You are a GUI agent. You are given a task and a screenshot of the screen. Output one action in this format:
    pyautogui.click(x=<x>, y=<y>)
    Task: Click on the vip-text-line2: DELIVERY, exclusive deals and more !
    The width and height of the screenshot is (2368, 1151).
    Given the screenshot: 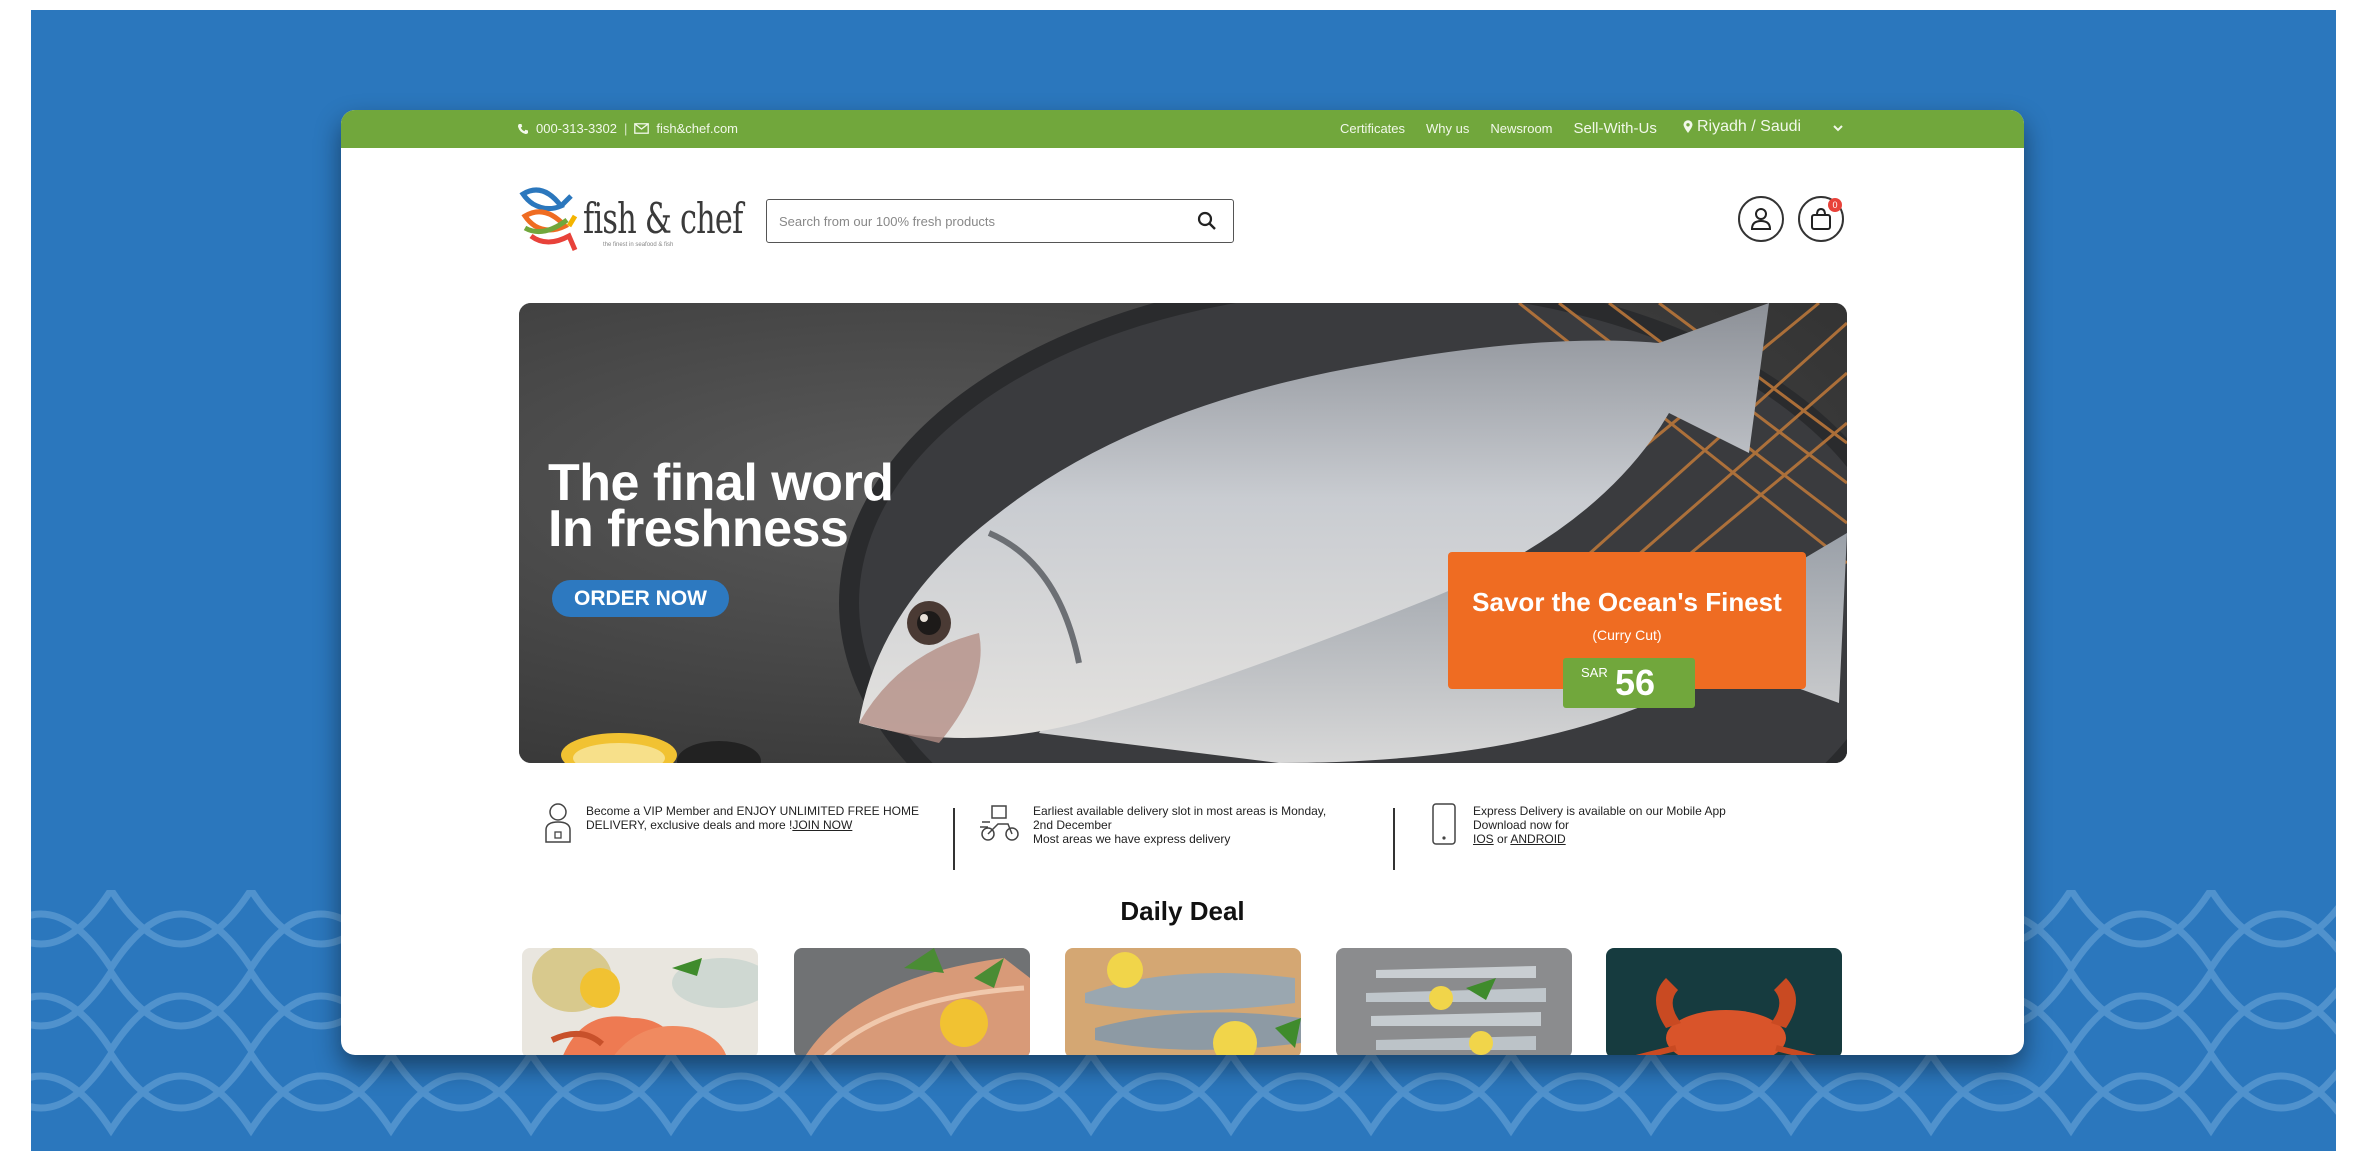 What is the action you would take?
    pyautogui.click(x=689, y=825)
    